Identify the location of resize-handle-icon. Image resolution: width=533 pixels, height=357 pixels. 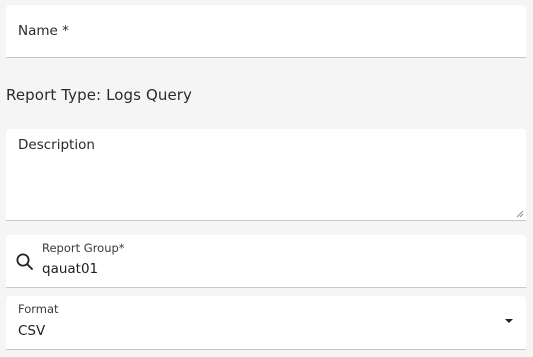
(520, 214).